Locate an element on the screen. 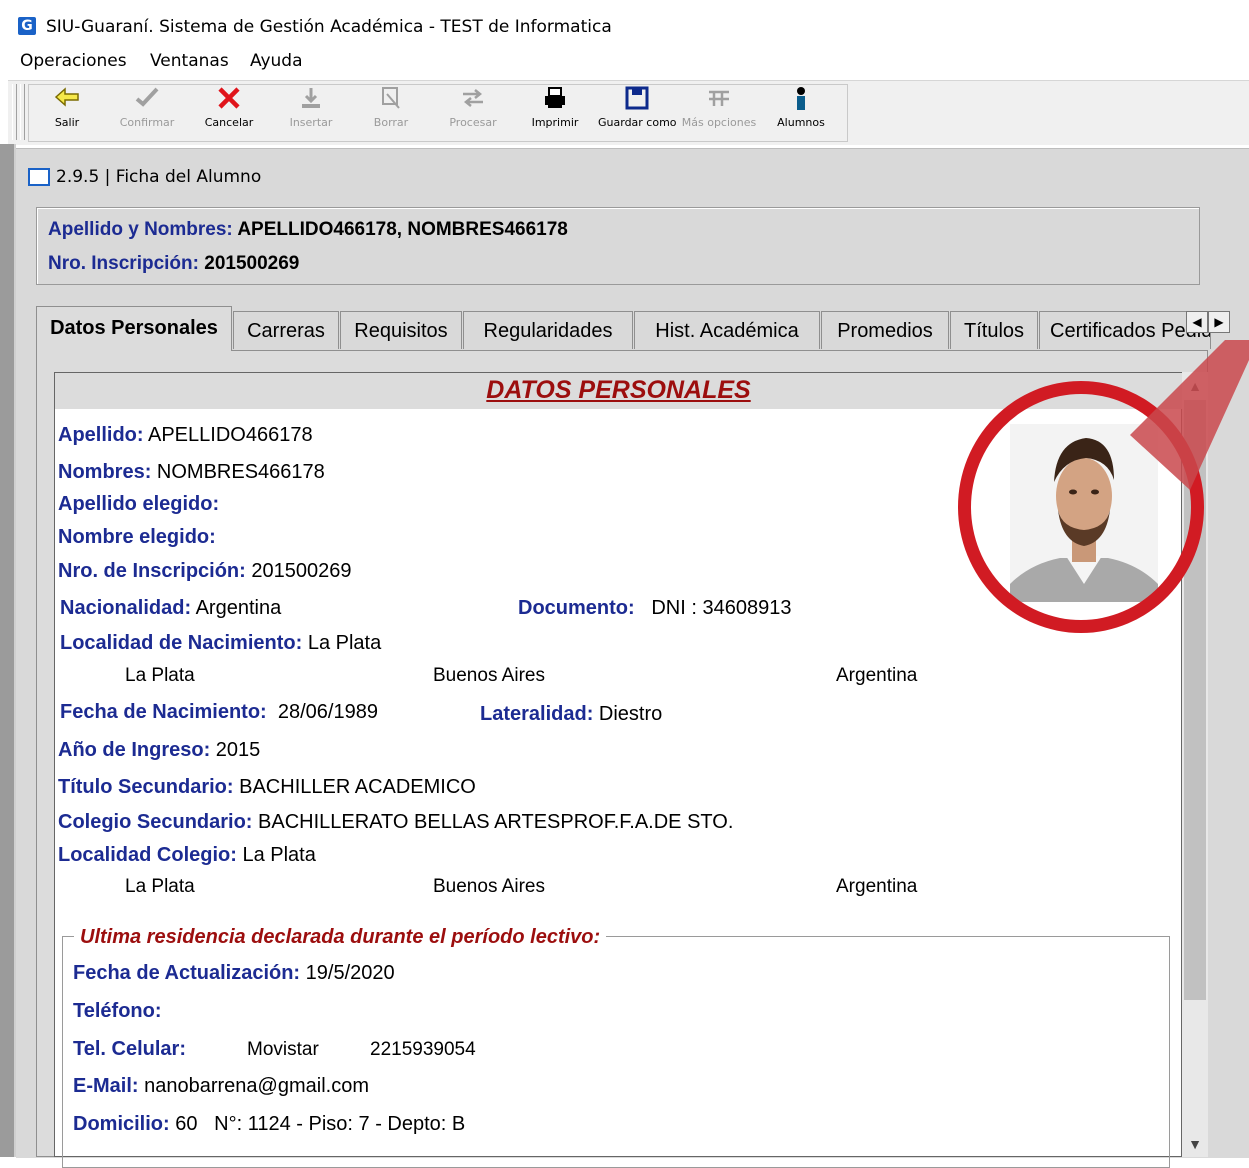 This screenshot has width=1249, height=1168. field-nombres: Nombres: NOMBRES466178 is located at coordinates (191, 472).